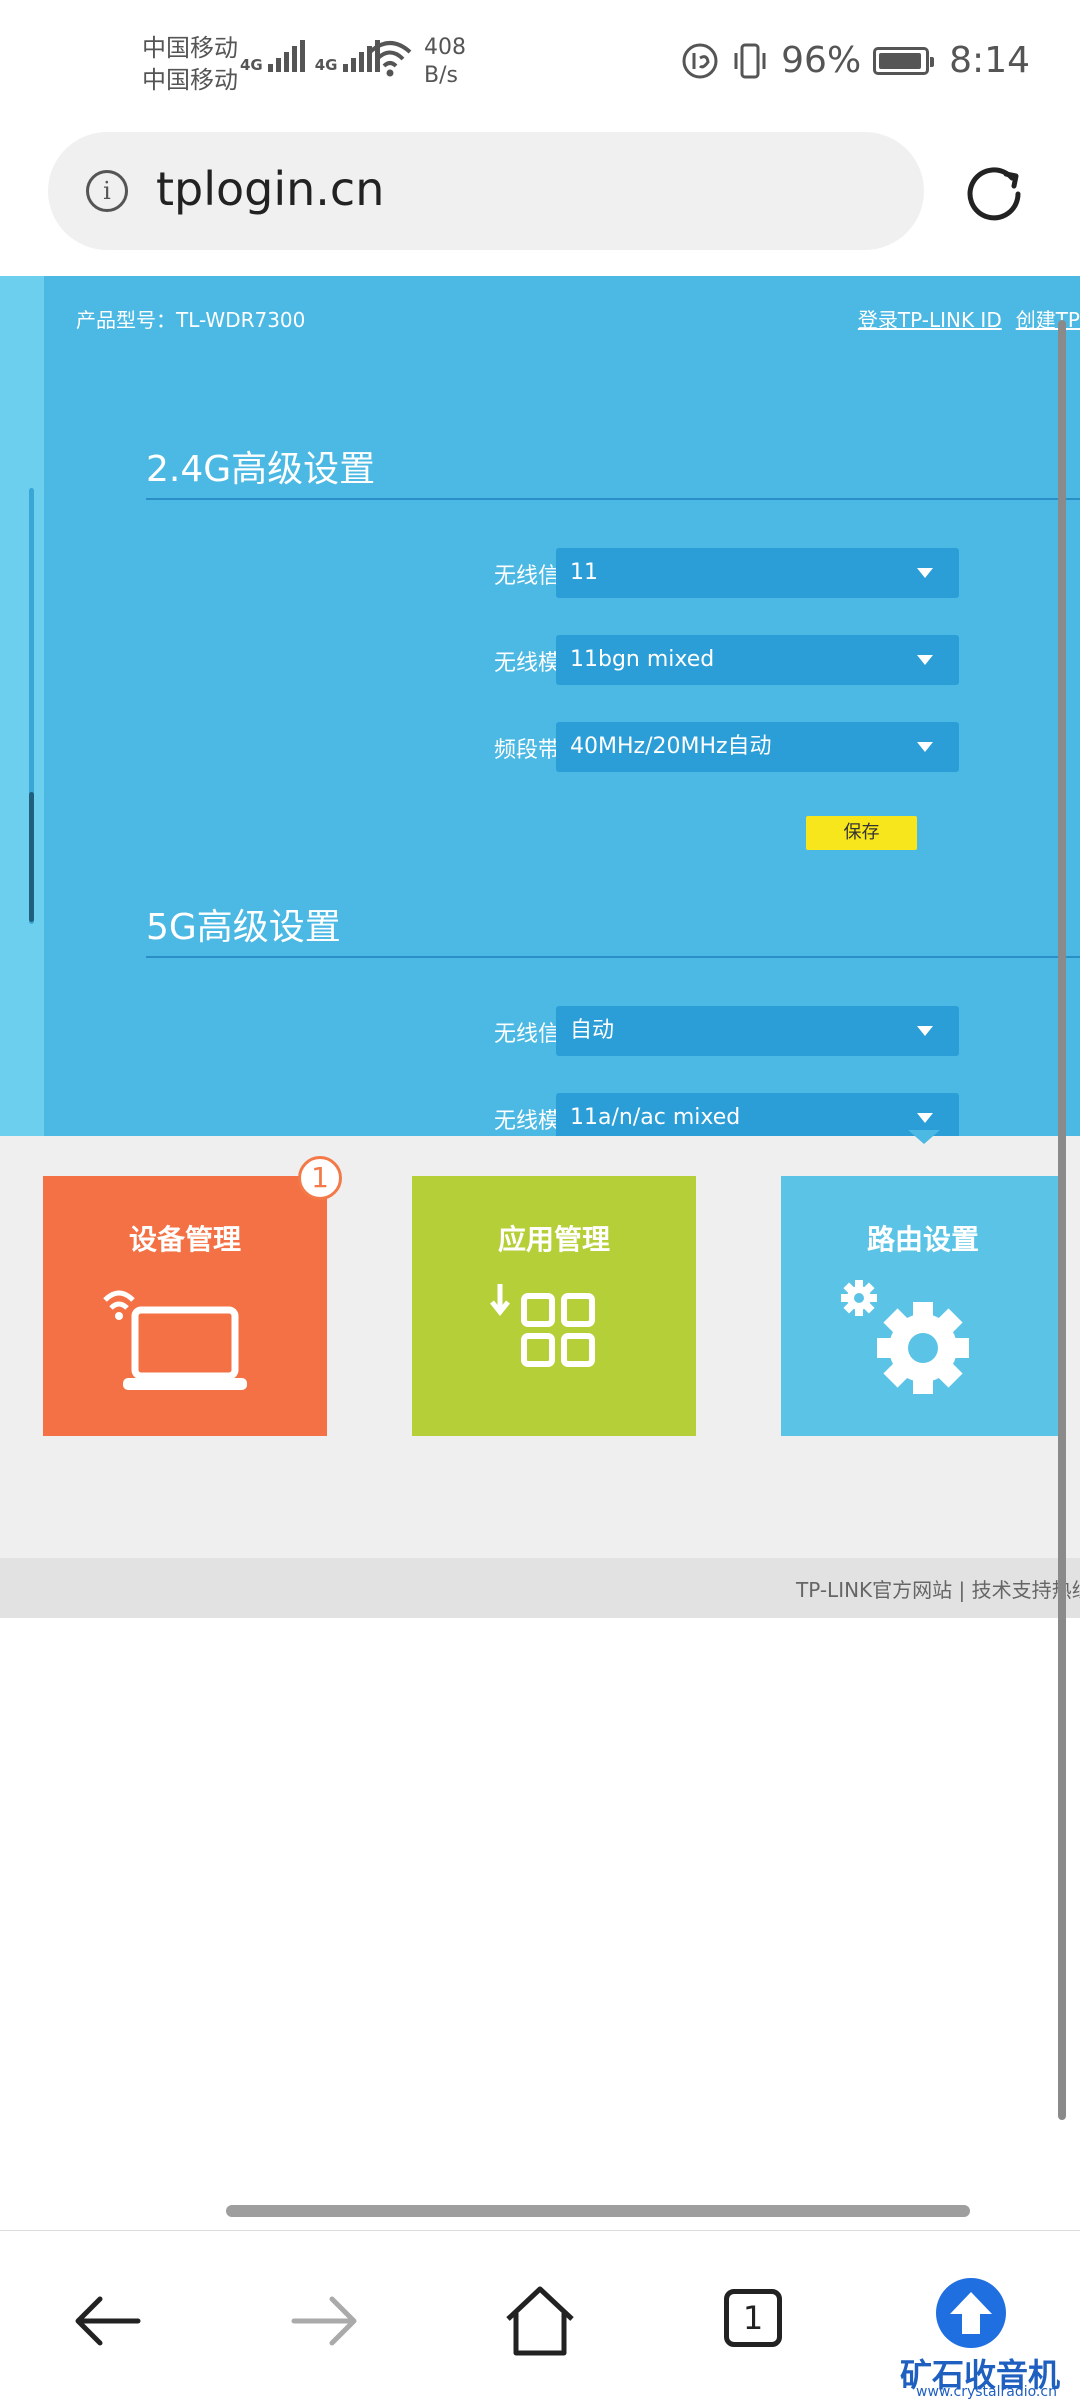 Image resolution: width=1080 pixels, height=2401 pixels. I want to click on product-model: 产品型号：TL-WDR7300, so click(191, 320).